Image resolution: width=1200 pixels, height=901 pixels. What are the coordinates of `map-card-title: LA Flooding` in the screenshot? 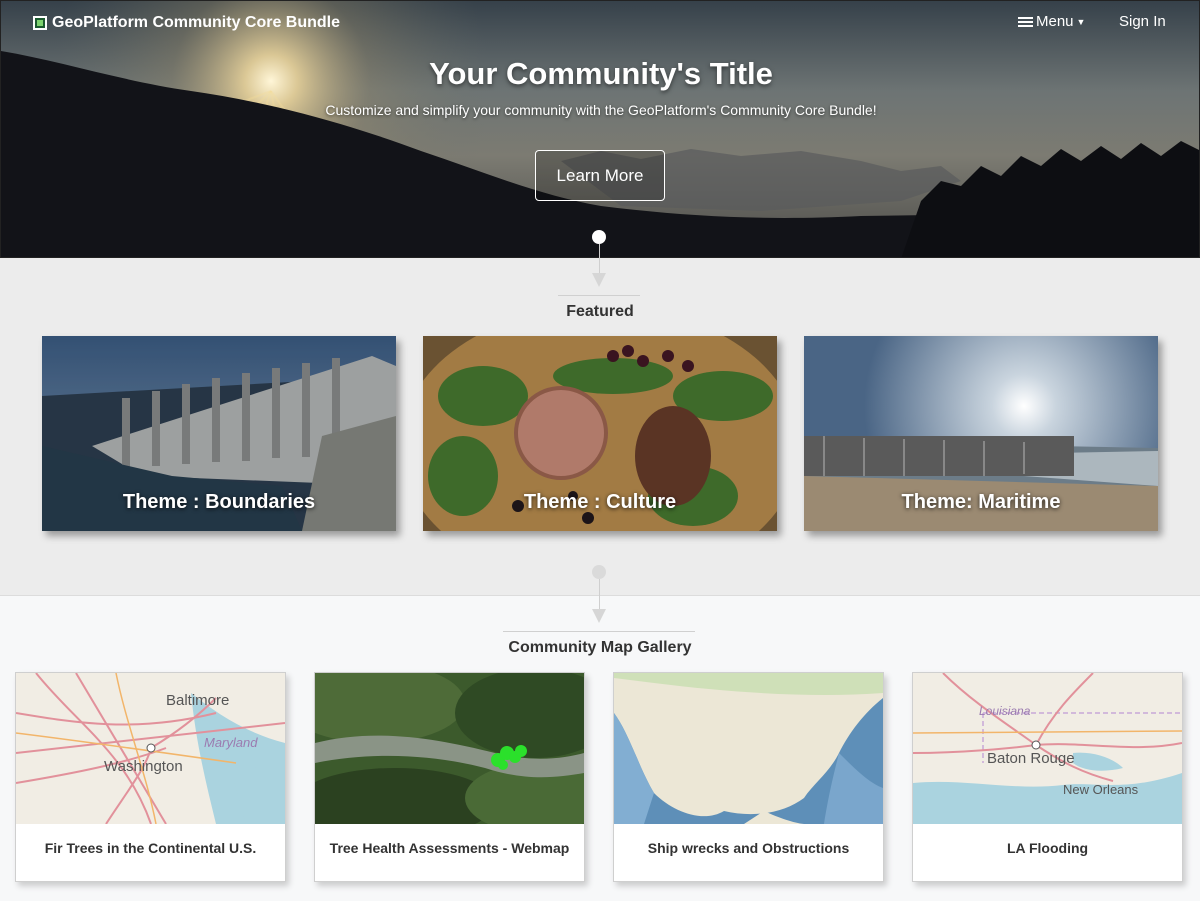 It's located at (1047, 848).